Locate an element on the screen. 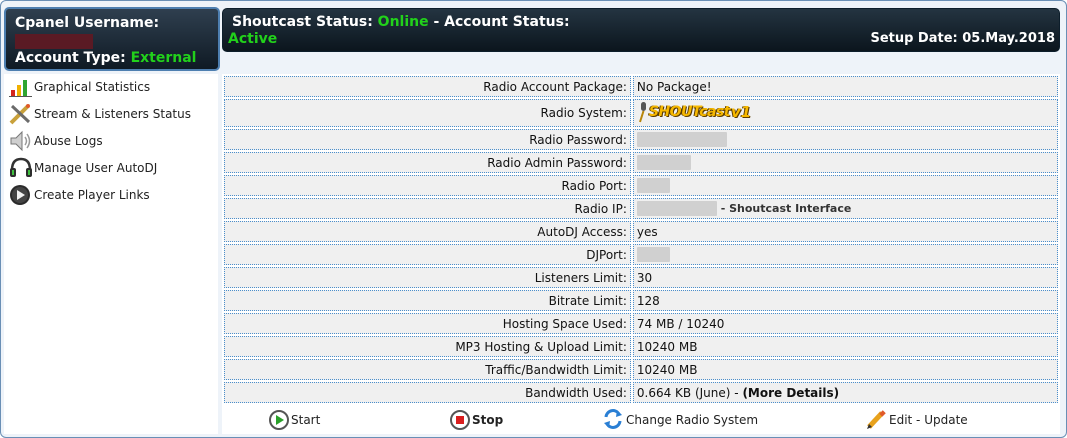  autodj-label: AutoDJ Access: is located at coordinates (427, 231).